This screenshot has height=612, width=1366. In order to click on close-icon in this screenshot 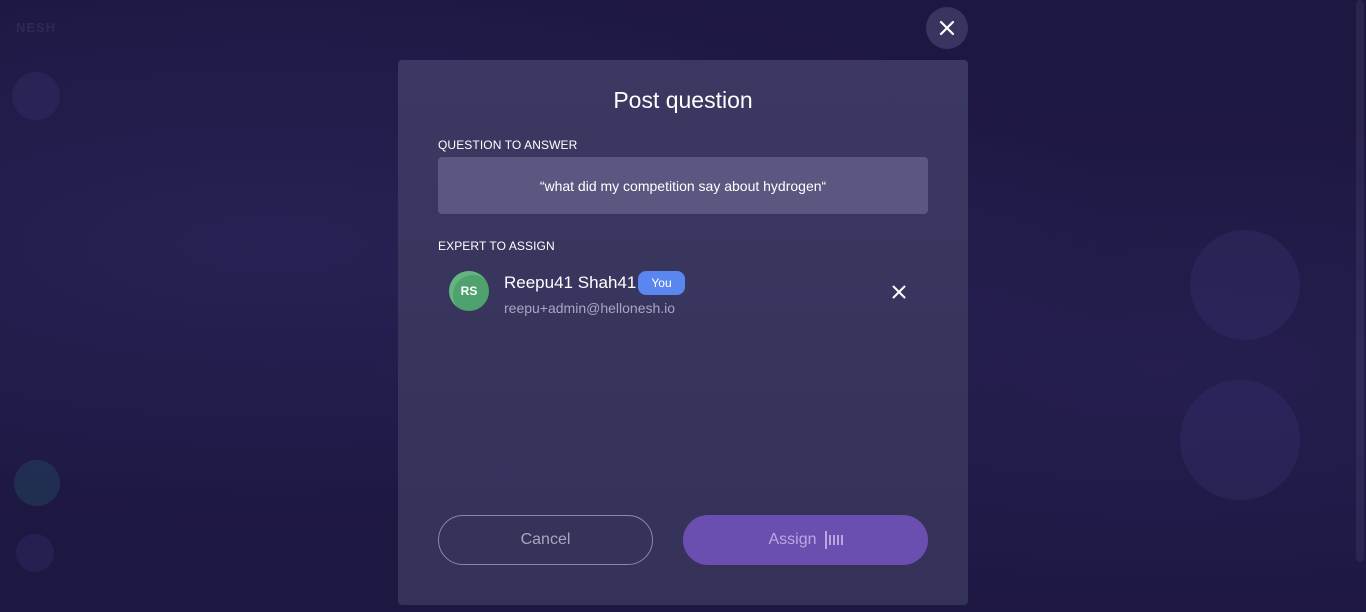, I will do `click(947, 28)`.